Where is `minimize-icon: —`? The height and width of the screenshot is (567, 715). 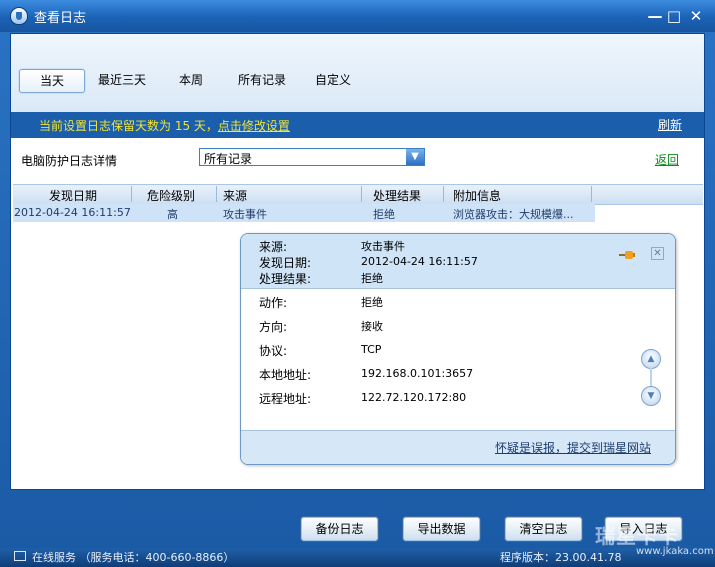 minimize-icon: — is located at coordinates (655, 16).